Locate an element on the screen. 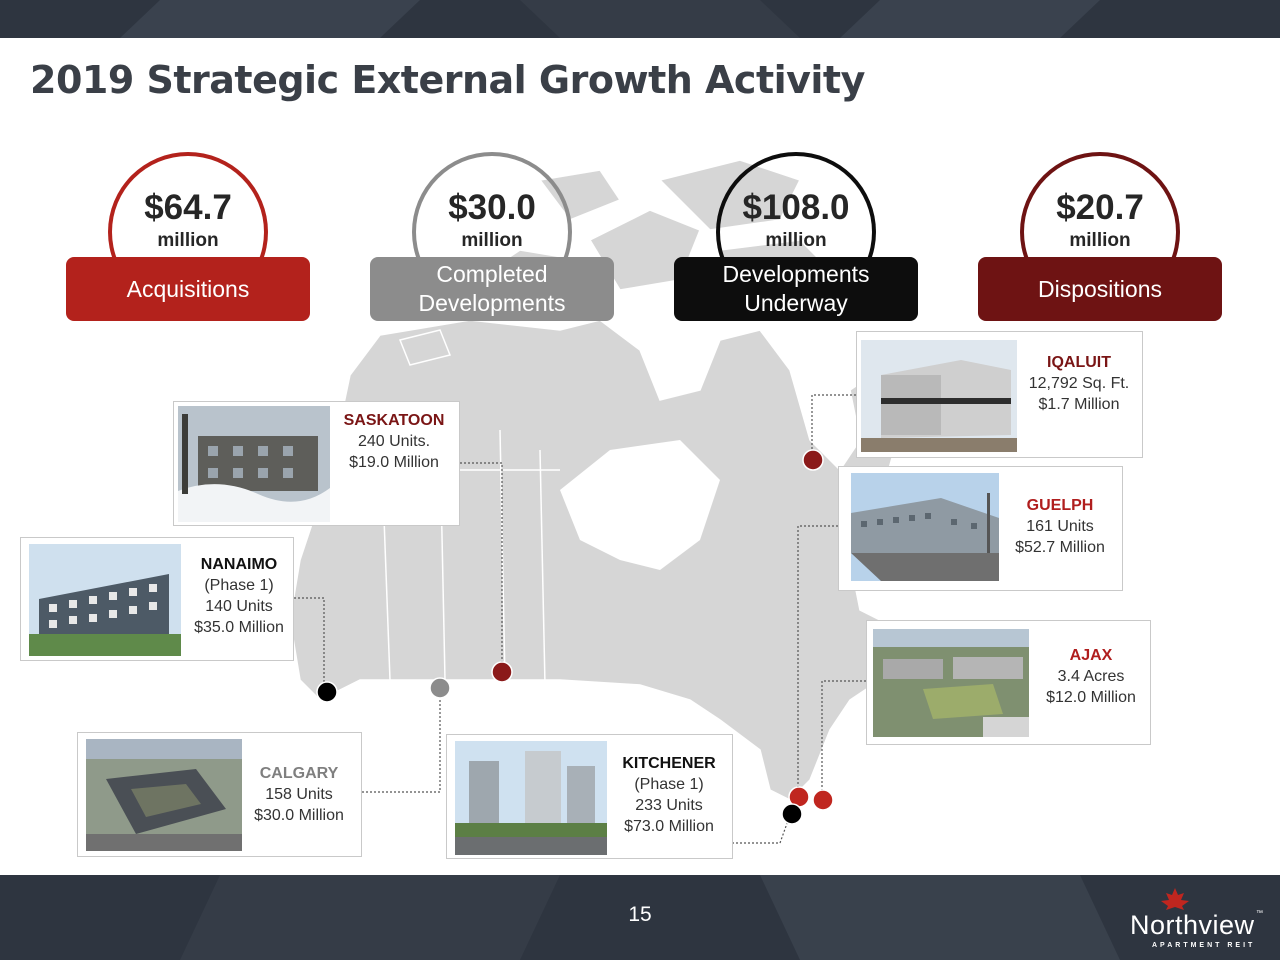  metric-amount: $108.0 is located at coordinates (796, 207).